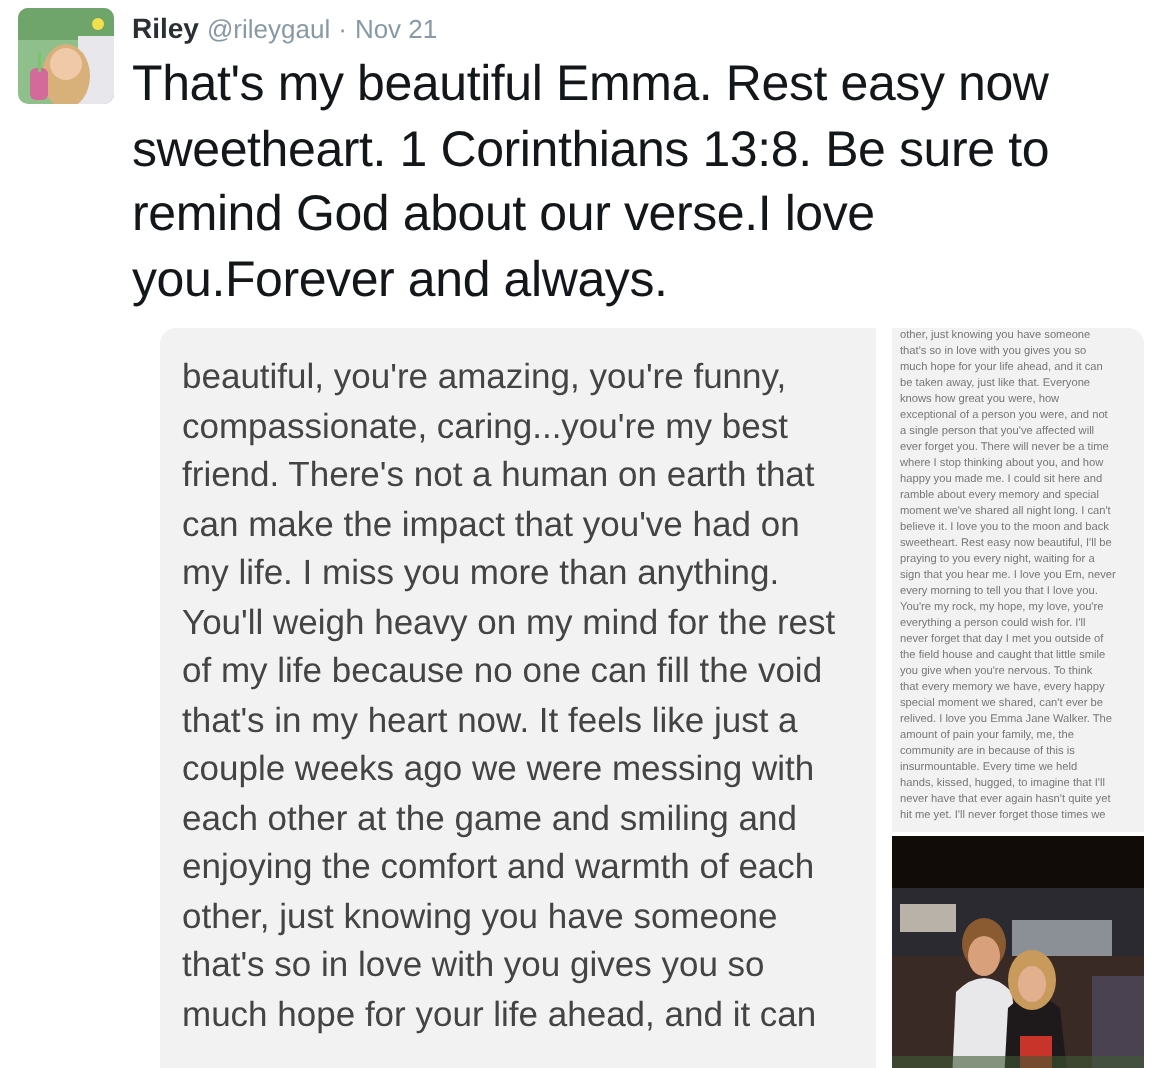 The height and width of the screenshot is (1068, 1160). What do you see at coordinates (486, 426) in the screenshot?
I see `note-line: compassionate, caring...you're my best` at bounding box center [486, 426].